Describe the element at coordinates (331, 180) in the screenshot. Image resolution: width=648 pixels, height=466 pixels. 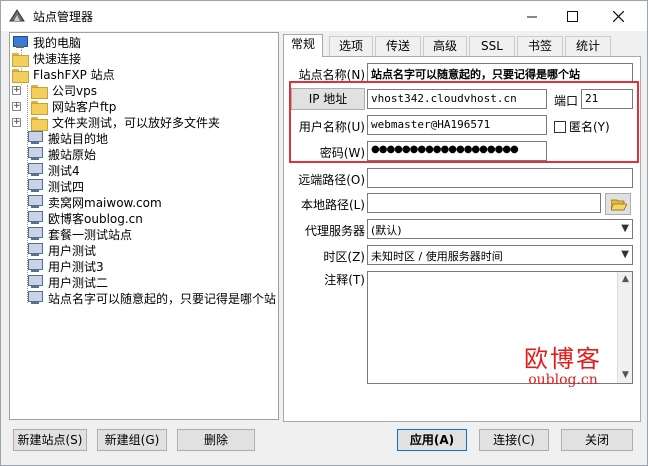
I see `remote-path-label: 远端路径(O)` at that location.